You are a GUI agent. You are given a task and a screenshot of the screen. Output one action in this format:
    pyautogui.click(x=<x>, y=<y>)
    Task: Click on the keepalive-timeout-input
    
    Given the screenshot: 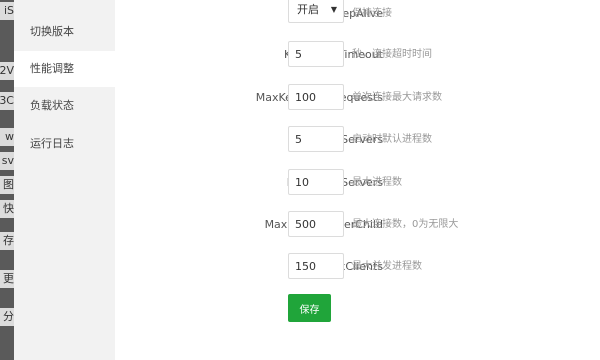 What is the action you would take?
    pyautogui.click(x=316, y=54)
    